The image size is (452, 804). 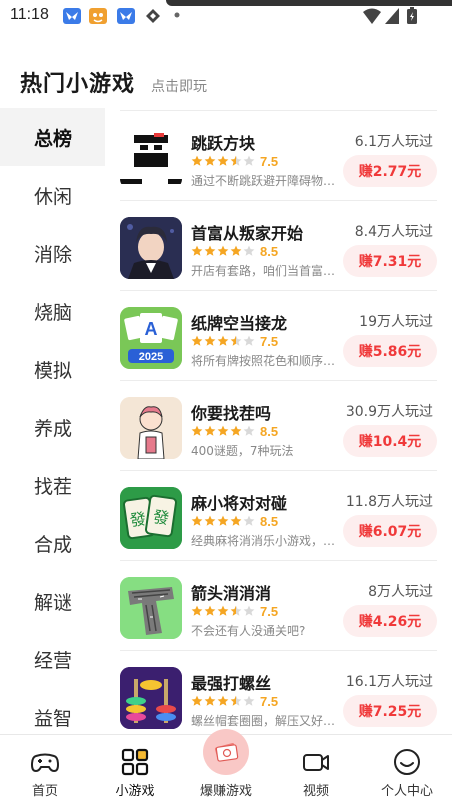 I want to click on game-name: 麻小将对对碰, so click(x=239, y=503).